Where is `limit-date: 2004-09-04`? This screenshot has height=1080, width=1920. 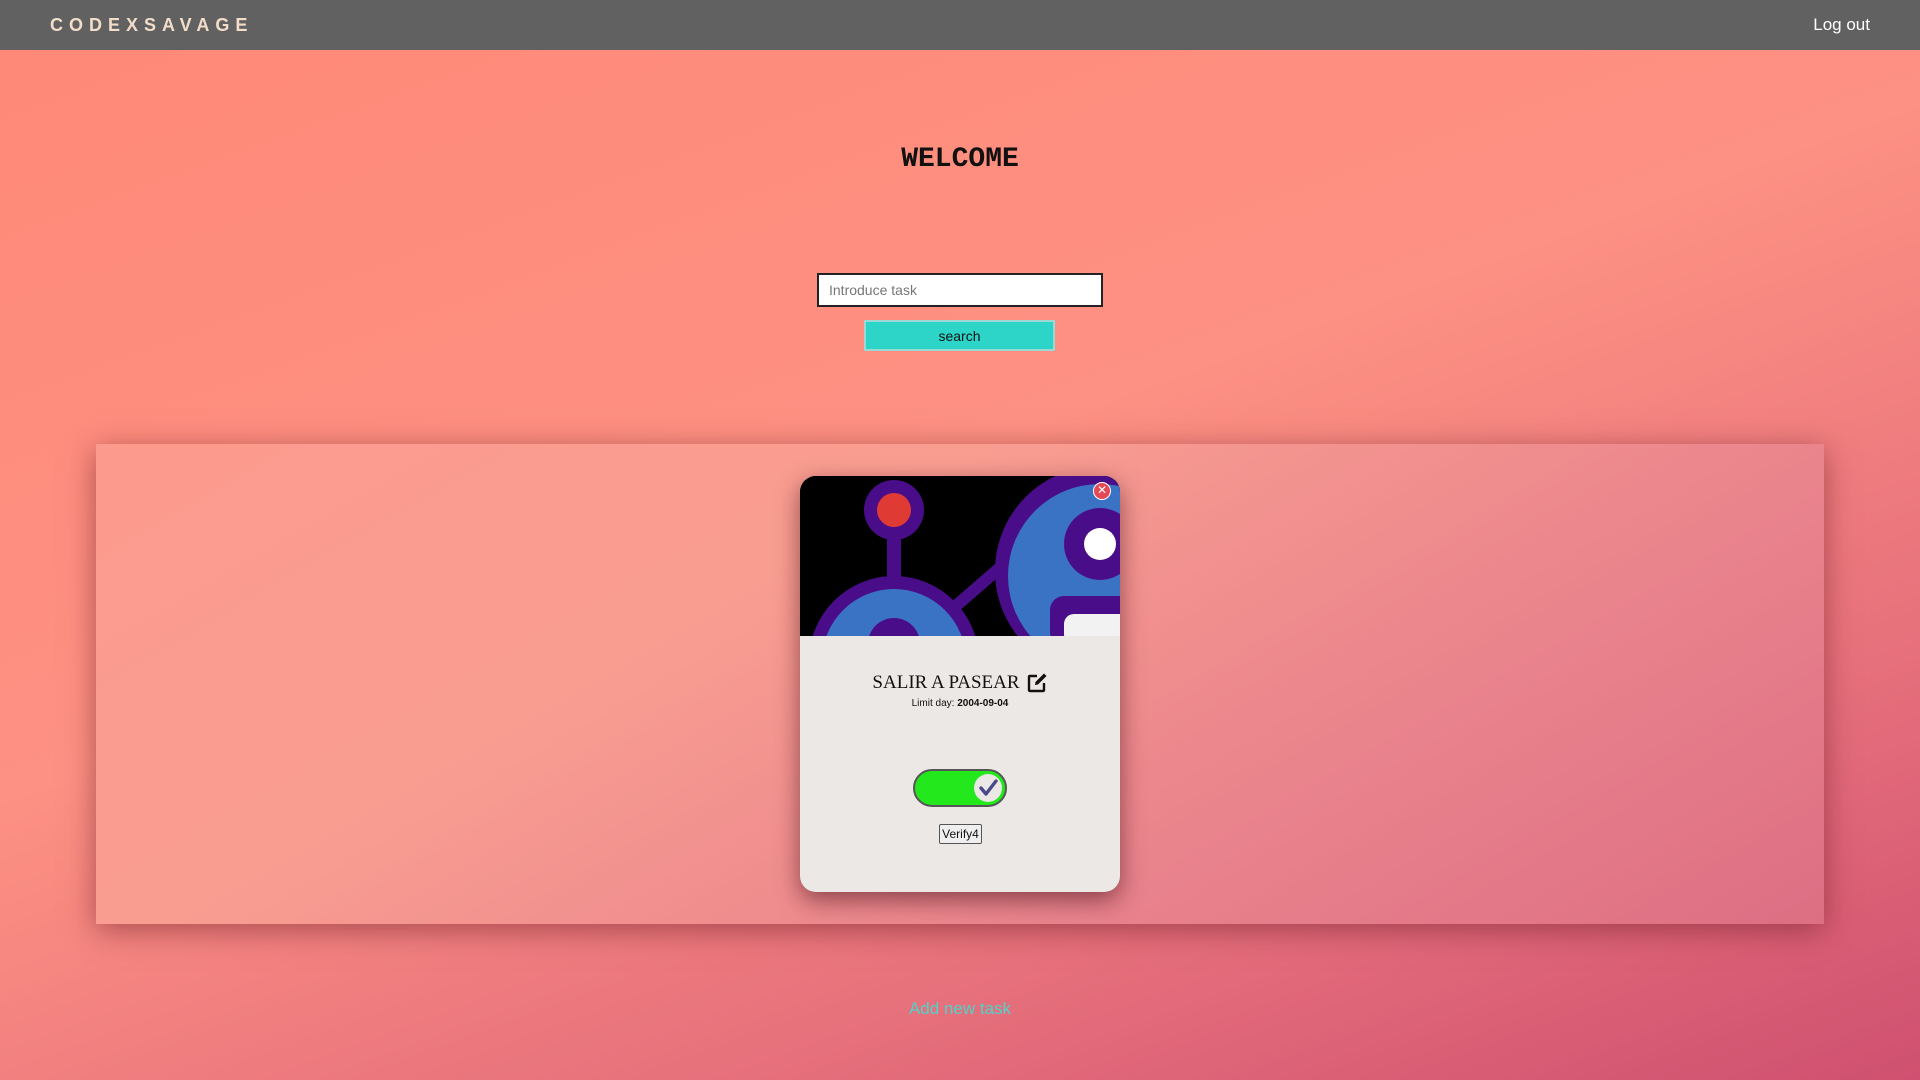
limit-date: 2004-09-04 is located at coordinates (983, 703).